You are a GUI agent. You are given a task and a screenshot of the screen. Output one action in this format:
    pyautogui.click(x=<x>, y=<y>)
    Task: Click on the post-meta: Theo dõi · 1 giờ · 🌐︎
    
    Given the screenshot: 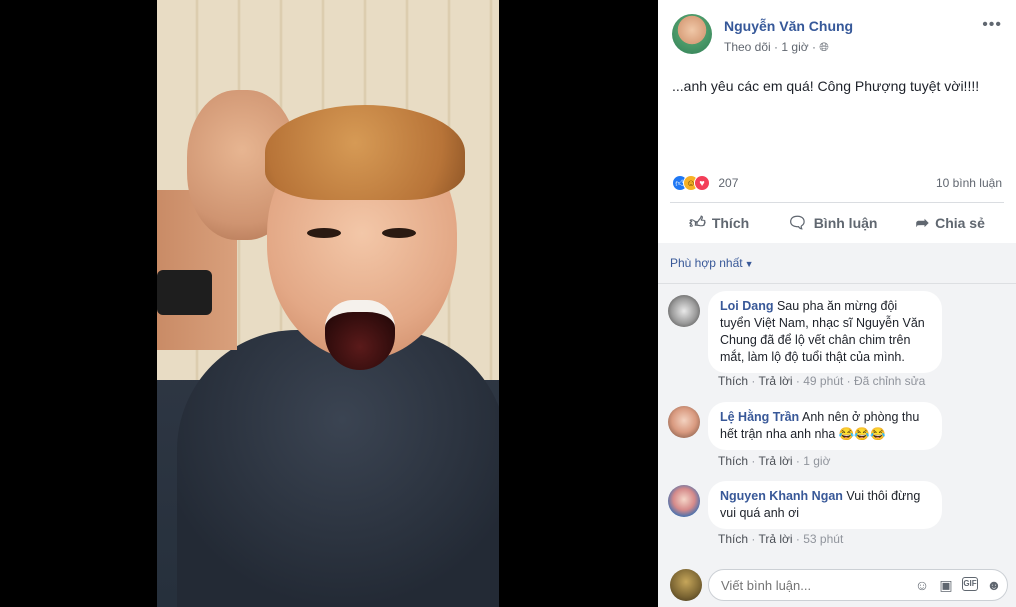 What is the action you would take?
    pyautogui.click(x=776, y=47)
    